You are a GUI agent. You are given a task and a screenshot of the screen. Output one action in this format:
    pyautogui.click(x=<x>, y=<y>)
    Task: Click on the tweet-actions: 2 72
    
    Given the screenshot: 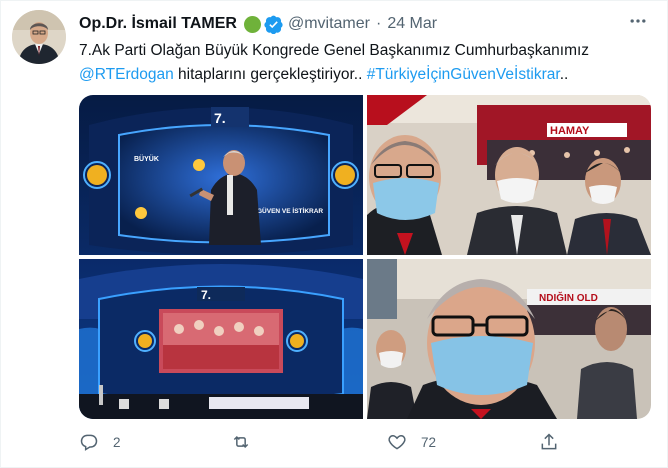 What is the action you would take?
    pyautogui.click(x=329, y=442)
    